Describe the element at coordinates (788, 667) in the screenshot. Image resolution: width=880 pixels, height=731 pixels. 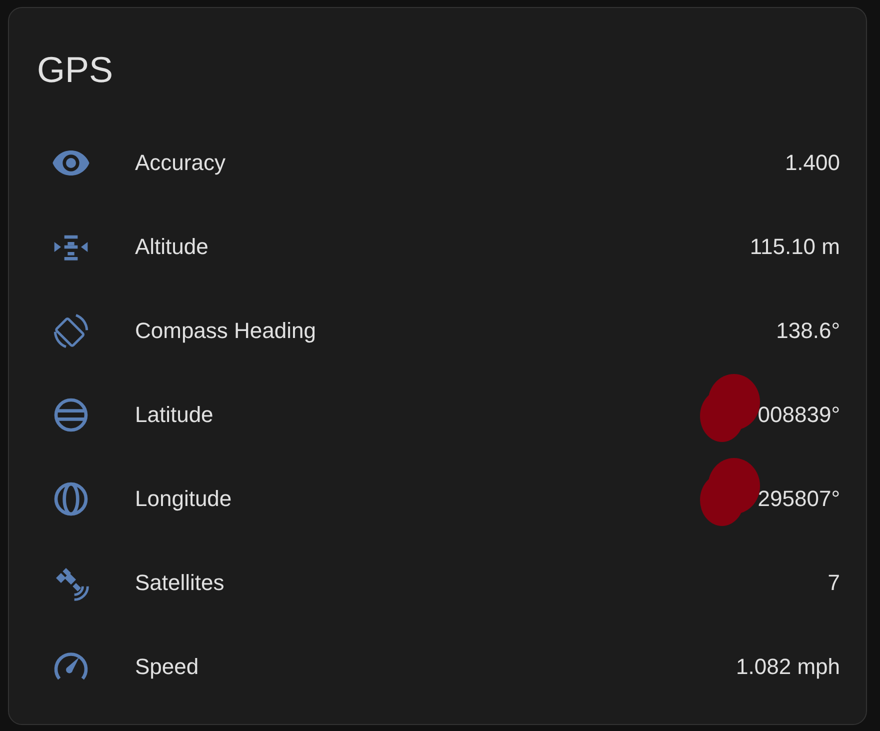
I see `row-value: 1.082 mph` at that location.